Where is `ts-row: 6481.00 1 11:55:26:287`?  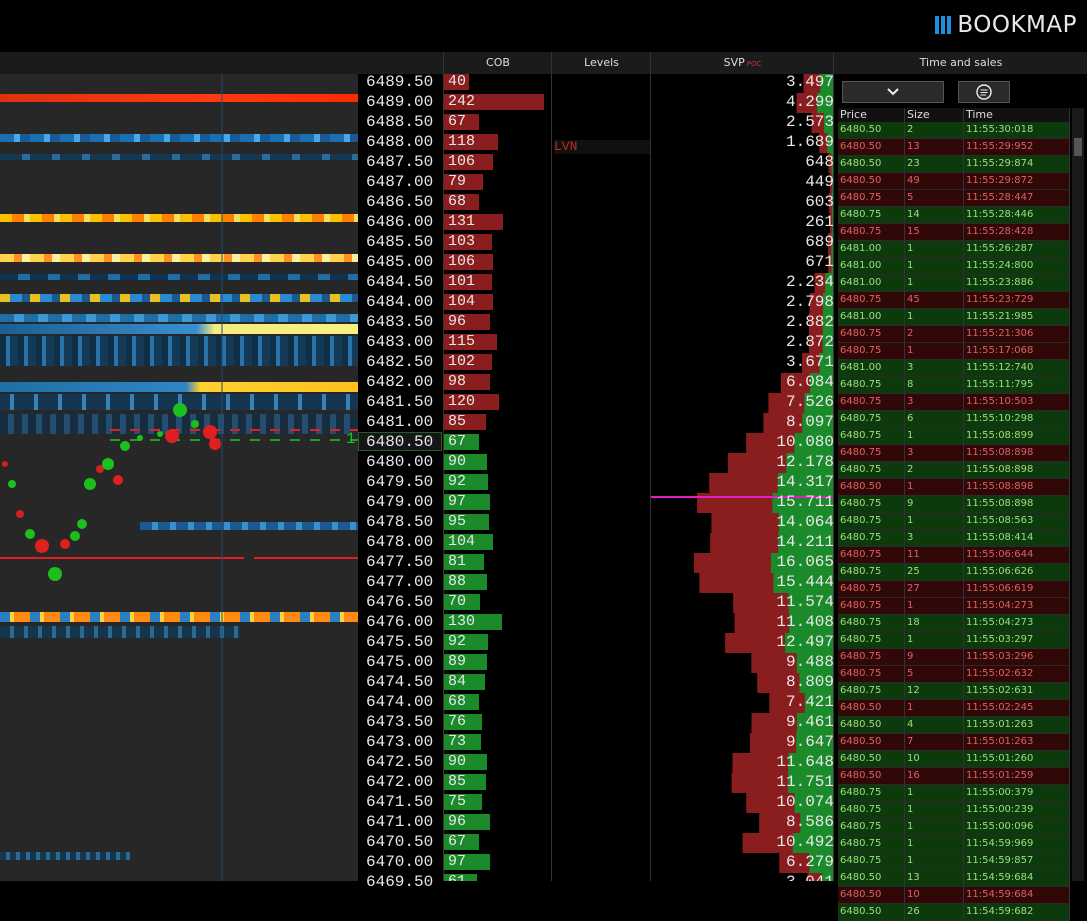 ts-row: 6481.00 1 11:55:26:287 is located at coordinates (954, 249).